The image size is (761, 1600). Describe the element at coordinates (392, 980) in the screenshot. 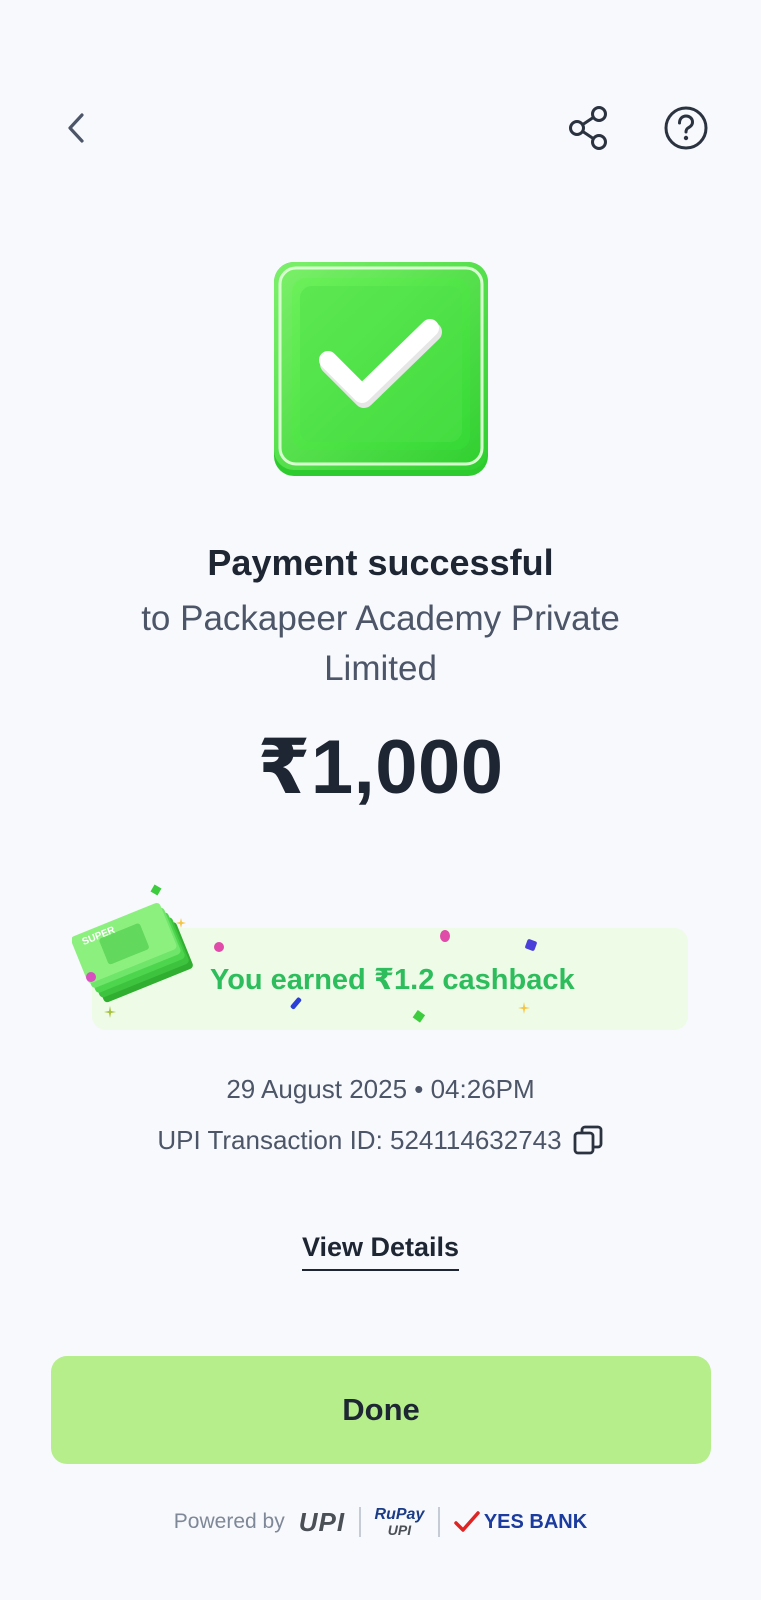

I see `cashback-text: You earned ₹1.2 cashback` at that location.